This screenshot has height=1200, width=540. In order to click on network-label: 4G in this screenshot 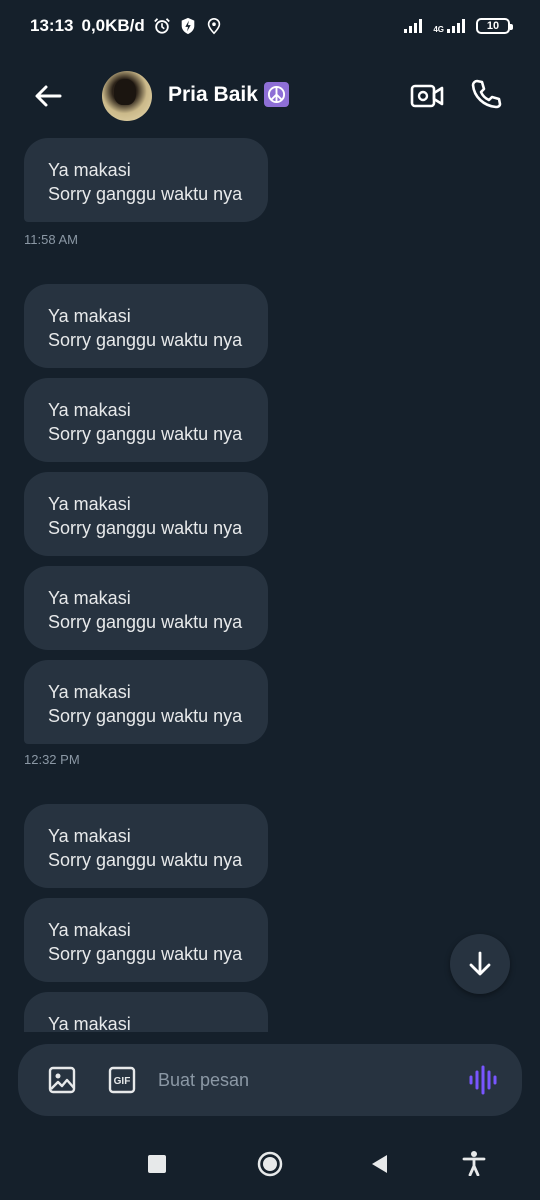, I will do `click(438, 29)`.